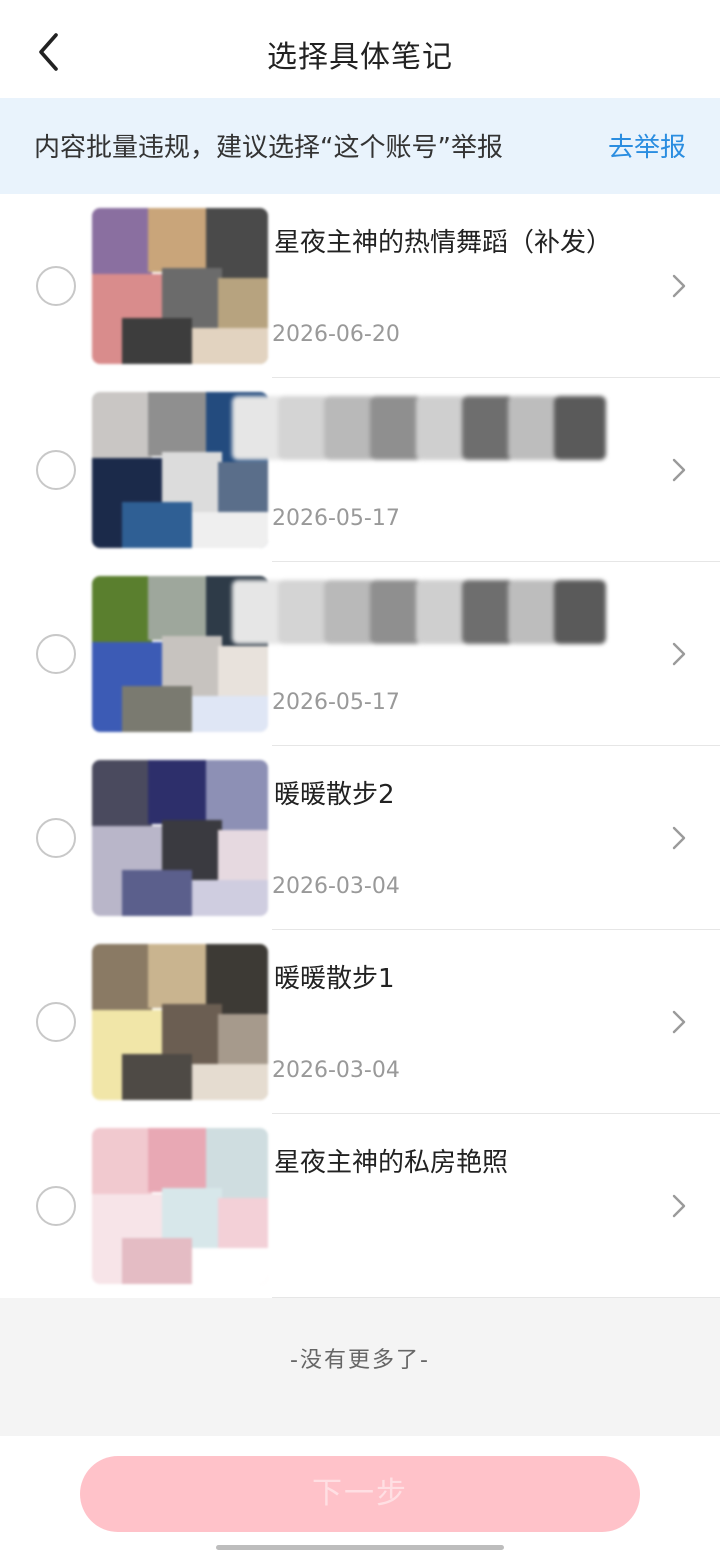  Describe the element at coordinates (360, 1547) in the screenshot. I see `home-indicator` at that location.